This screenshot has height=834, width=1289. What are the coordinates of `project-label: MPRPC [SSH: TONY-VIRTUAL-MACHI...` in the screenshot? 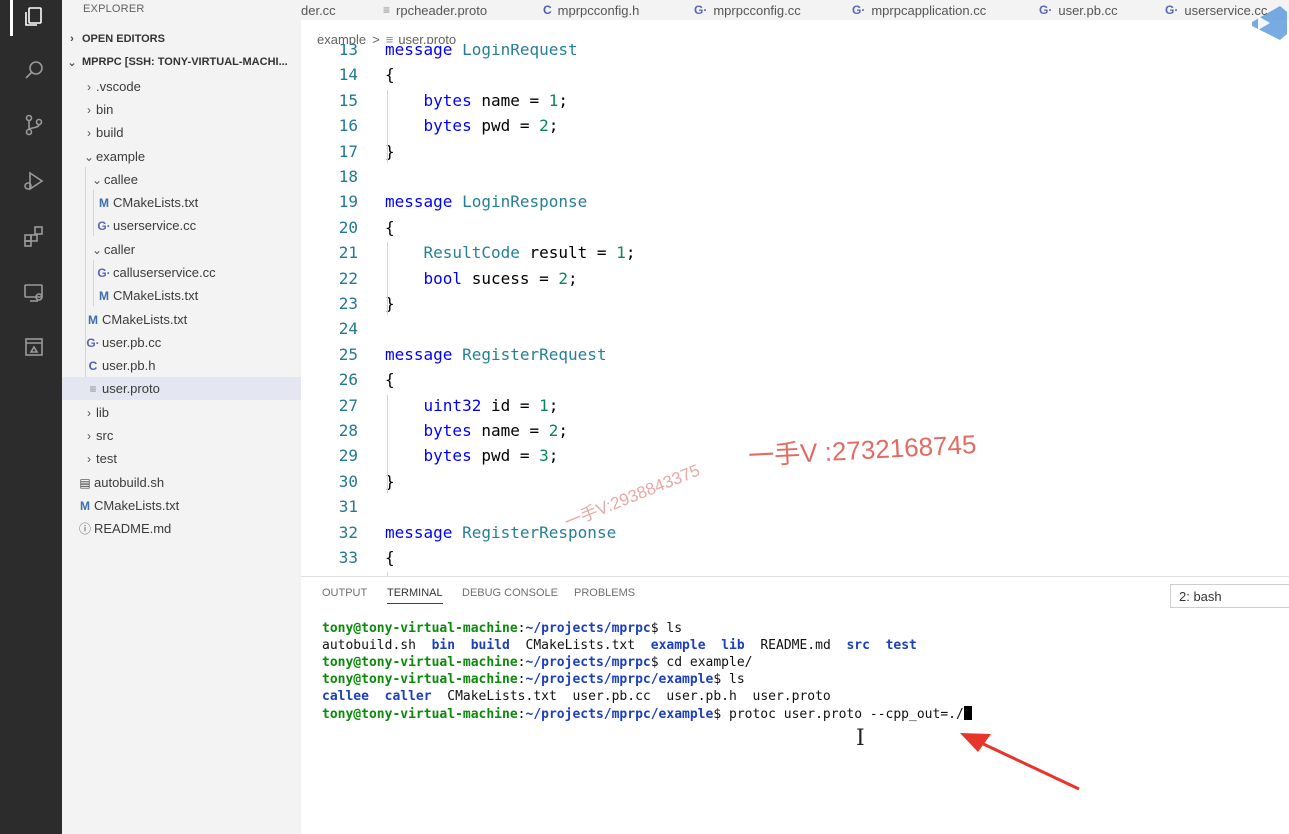 It's located at (185, 62).